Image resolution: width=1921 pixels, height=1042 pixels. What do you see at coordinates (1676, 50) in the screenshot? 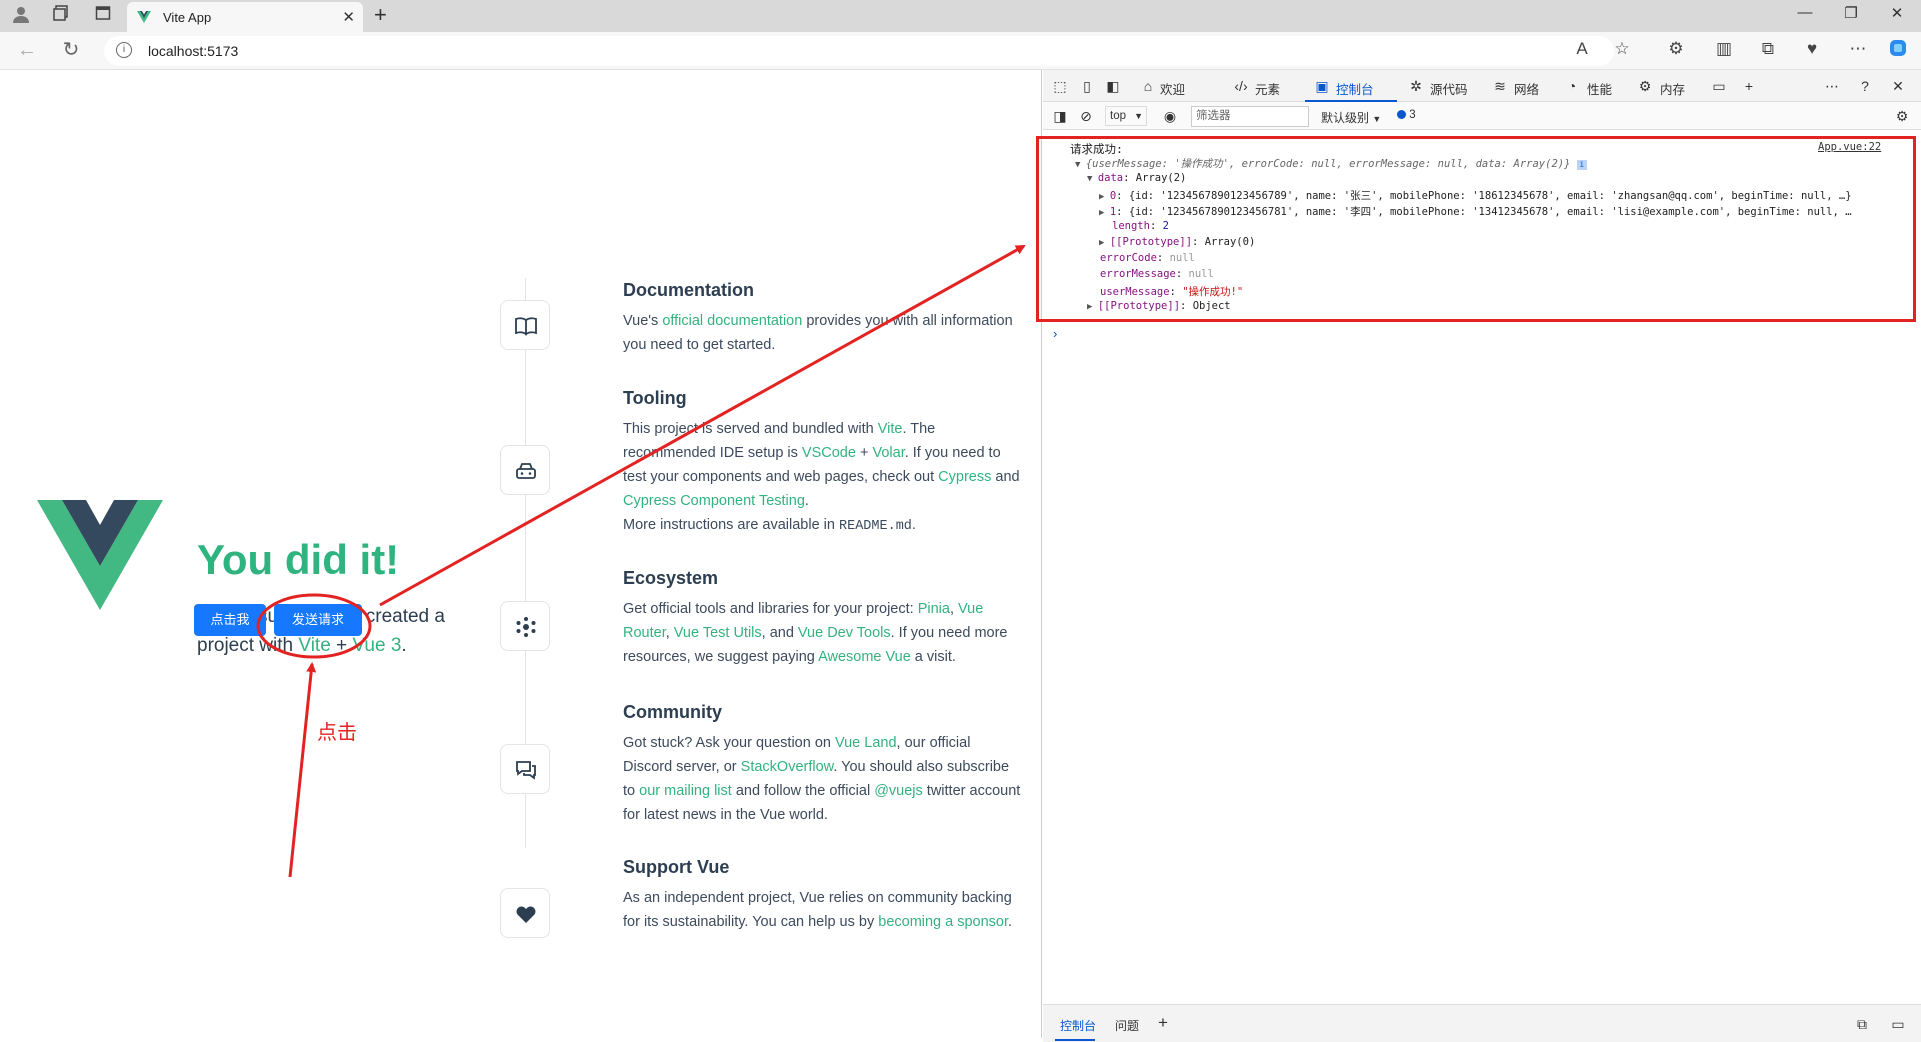
I see `extensions-icon: ⚙` at bounding box center [1676, 50].